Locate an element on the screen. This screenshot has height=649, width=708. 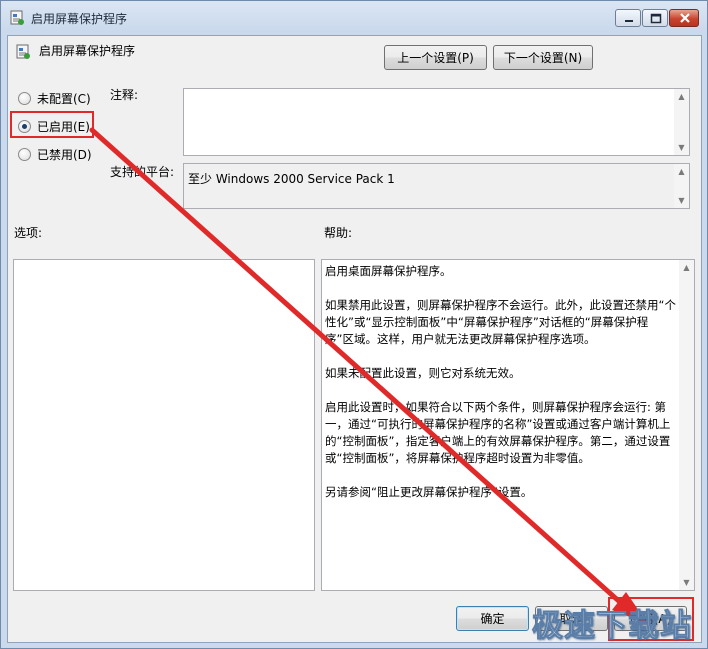
next-setting-button: 下一个设置(N) is located at coordinates (543, 57).